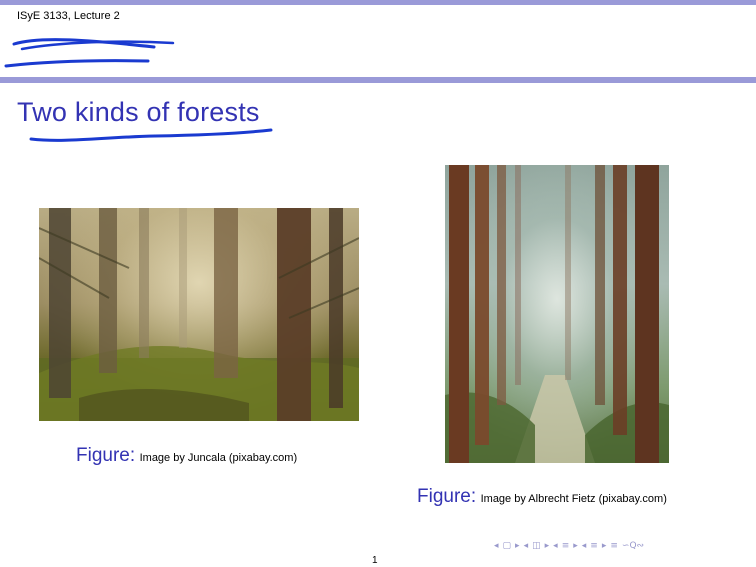 This screenshot has height=567, width=756. What do you see at coordinates (614, 546) in the screenshot?
I see `nav-align-icon: ≡` at bounding box center [614, 546].